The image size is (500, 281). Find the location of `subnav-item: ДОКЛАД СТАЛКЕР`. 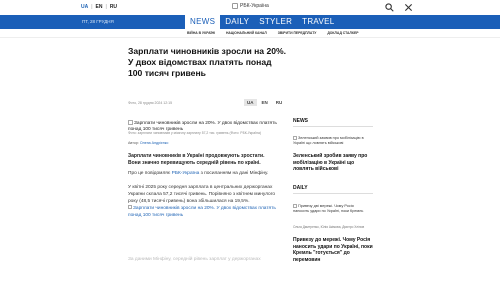

subnav-item: ДОКЛАД СТАЛКЕР is located at coordinates (342, 33).